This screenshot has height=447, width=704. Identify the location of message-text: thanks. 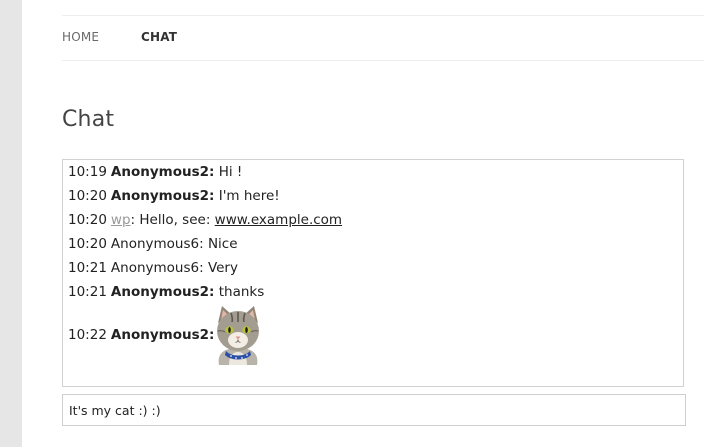
(241, 292).